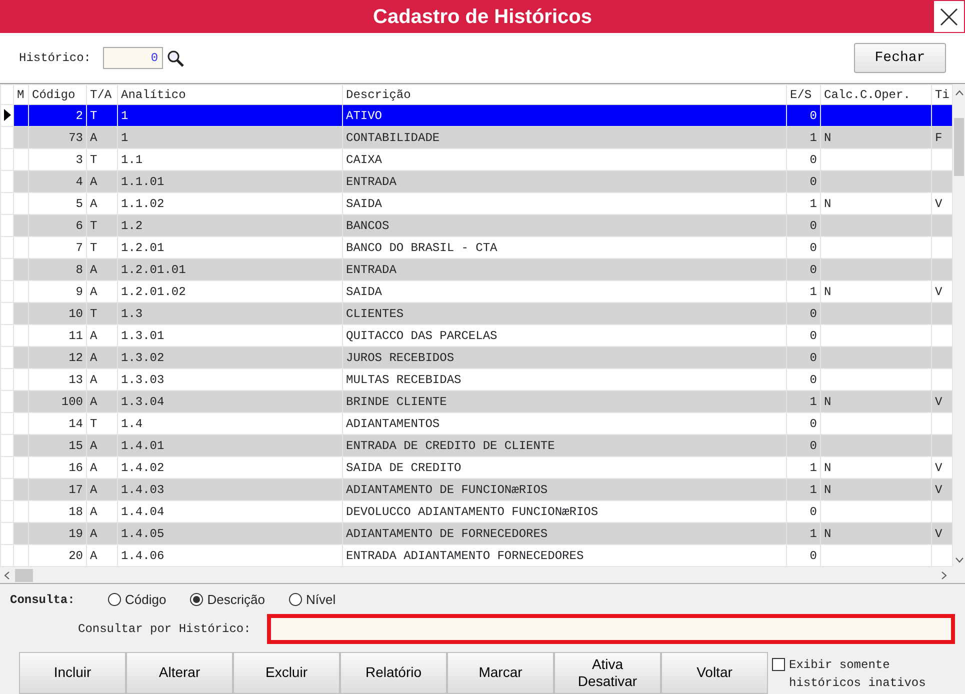 This screenshot has width=965, height=694. Describe the element at coordinates (230, 94) in the screenshot. I see `column-header: Analítico` at that location.